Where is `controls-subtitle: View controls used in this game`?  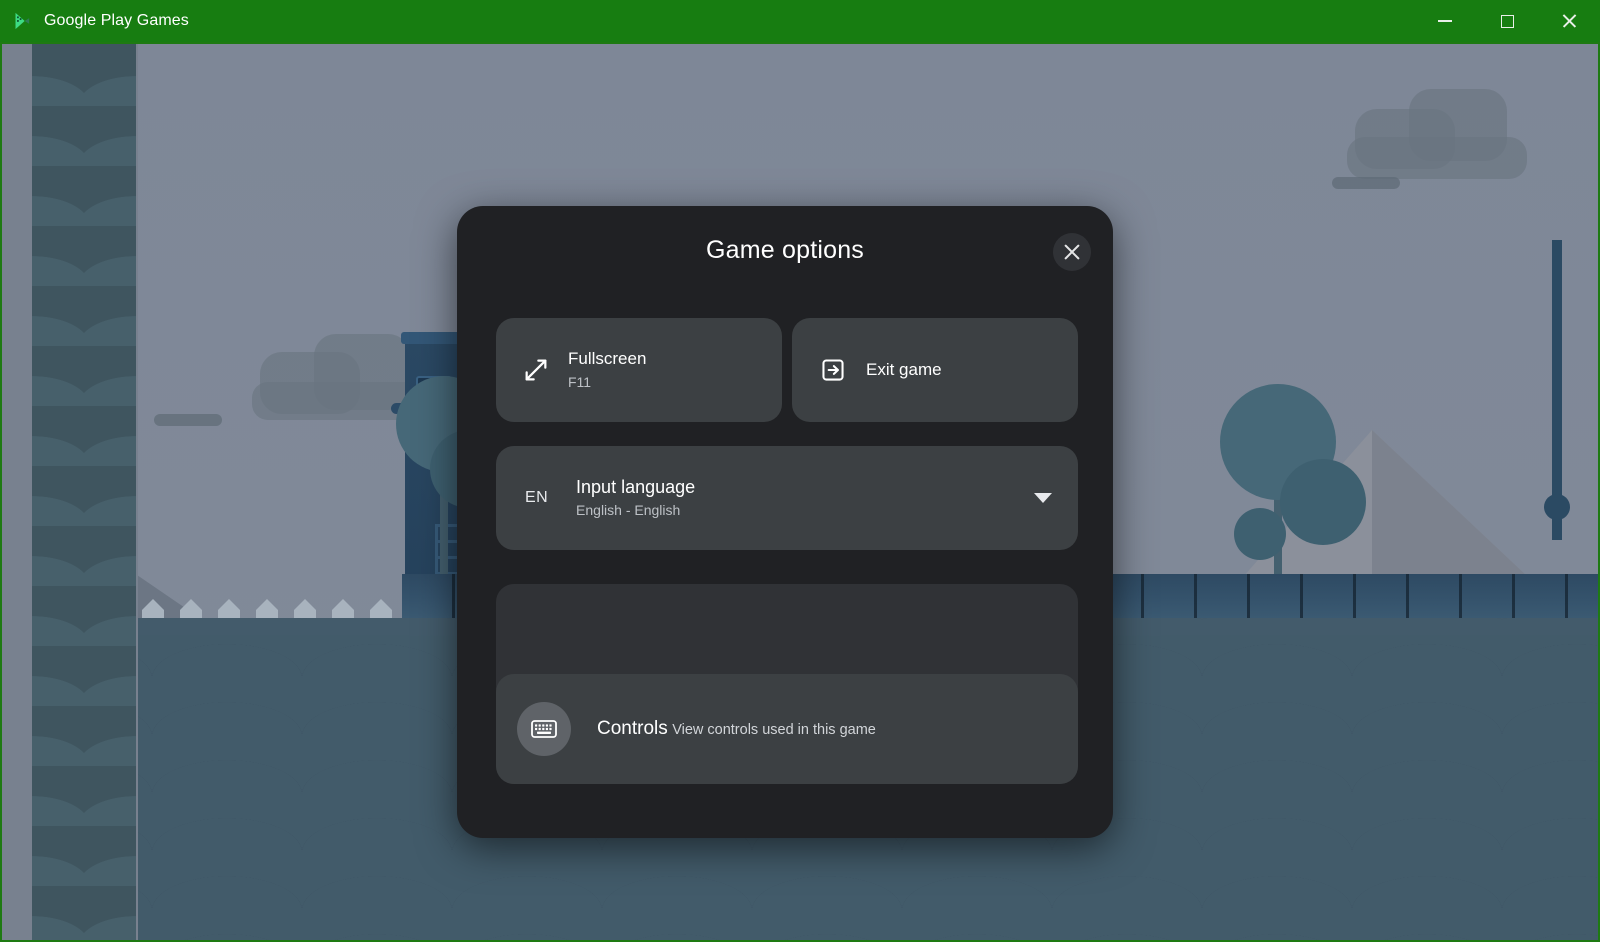
controls-subtitle: View controls used in this game is located at coordinates (774, 730).